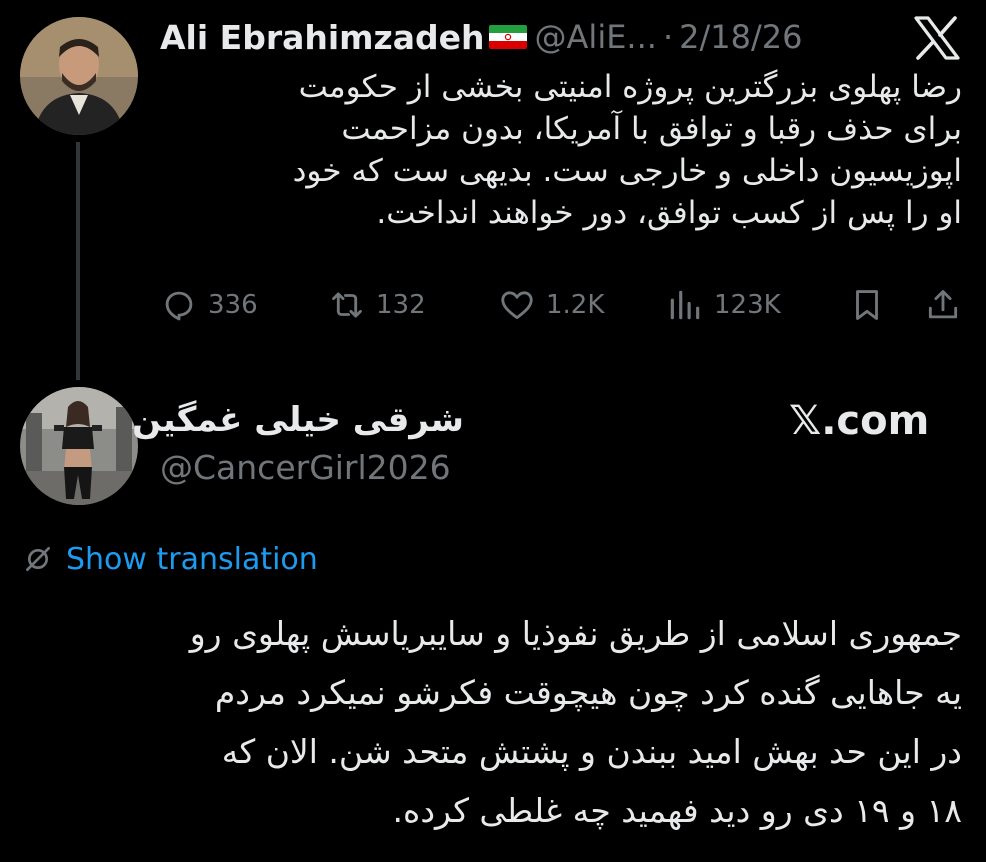 The image size is (986, 862). I want to click on tweet-header: Ali Ebrahimzadeh @AliE... · 2/18/26, so click(481, 37).